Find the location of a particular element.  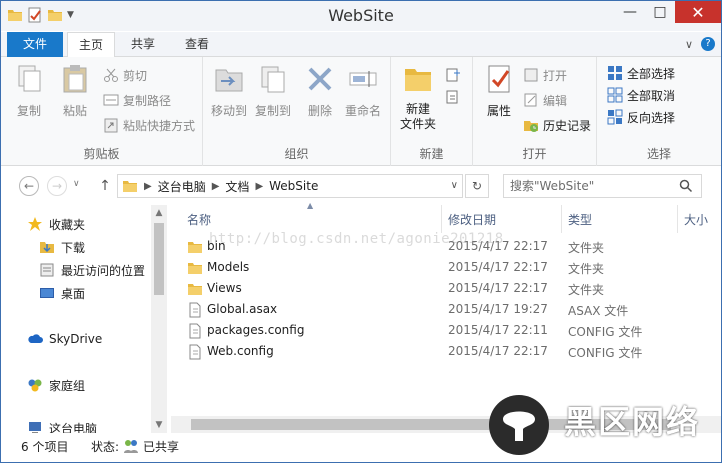

address-bar: ▶ 这台电脑 ▶ 文档 ▶ WebSite ∨ is located at coordinates (290, 186).